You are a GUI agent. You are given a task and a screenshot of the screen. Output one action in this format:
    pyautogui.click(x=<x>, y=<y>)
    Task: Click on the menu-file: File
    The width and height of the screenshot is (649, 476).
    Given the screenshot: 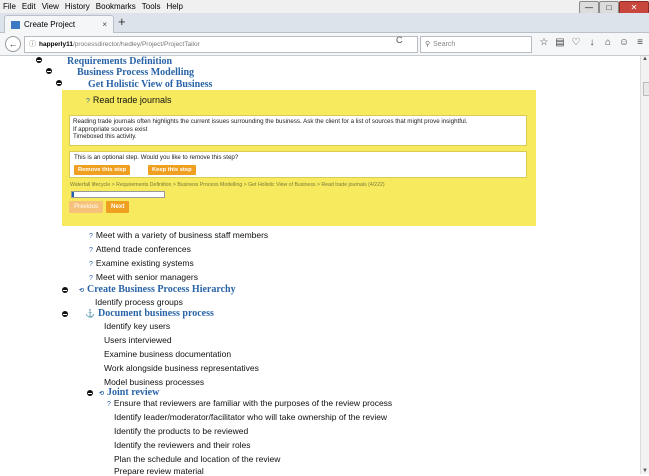 What is the action you would take?
    pyautogui.click(x=9, y=5)
    